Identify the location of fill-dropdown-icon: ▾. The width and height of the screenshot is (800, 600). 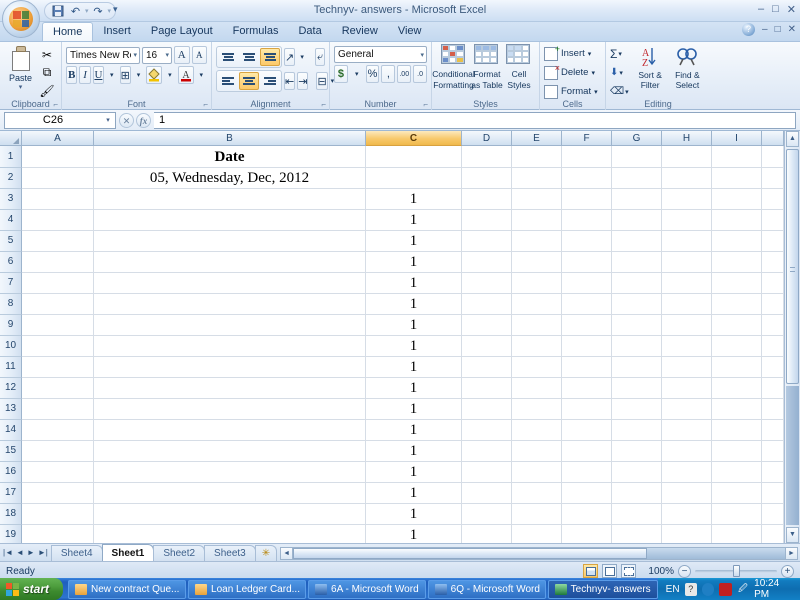
(621, 73).